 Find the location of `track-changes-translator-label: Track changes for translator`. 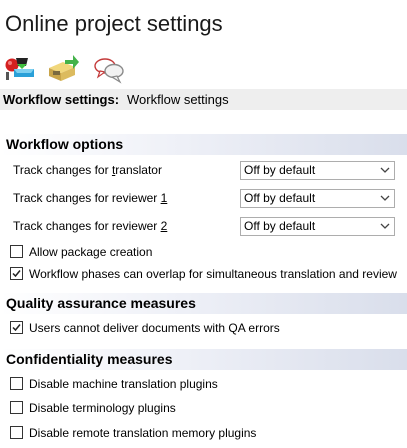

track-changes-translator-label: Track changes for translator is located at coordinates (87, 170).